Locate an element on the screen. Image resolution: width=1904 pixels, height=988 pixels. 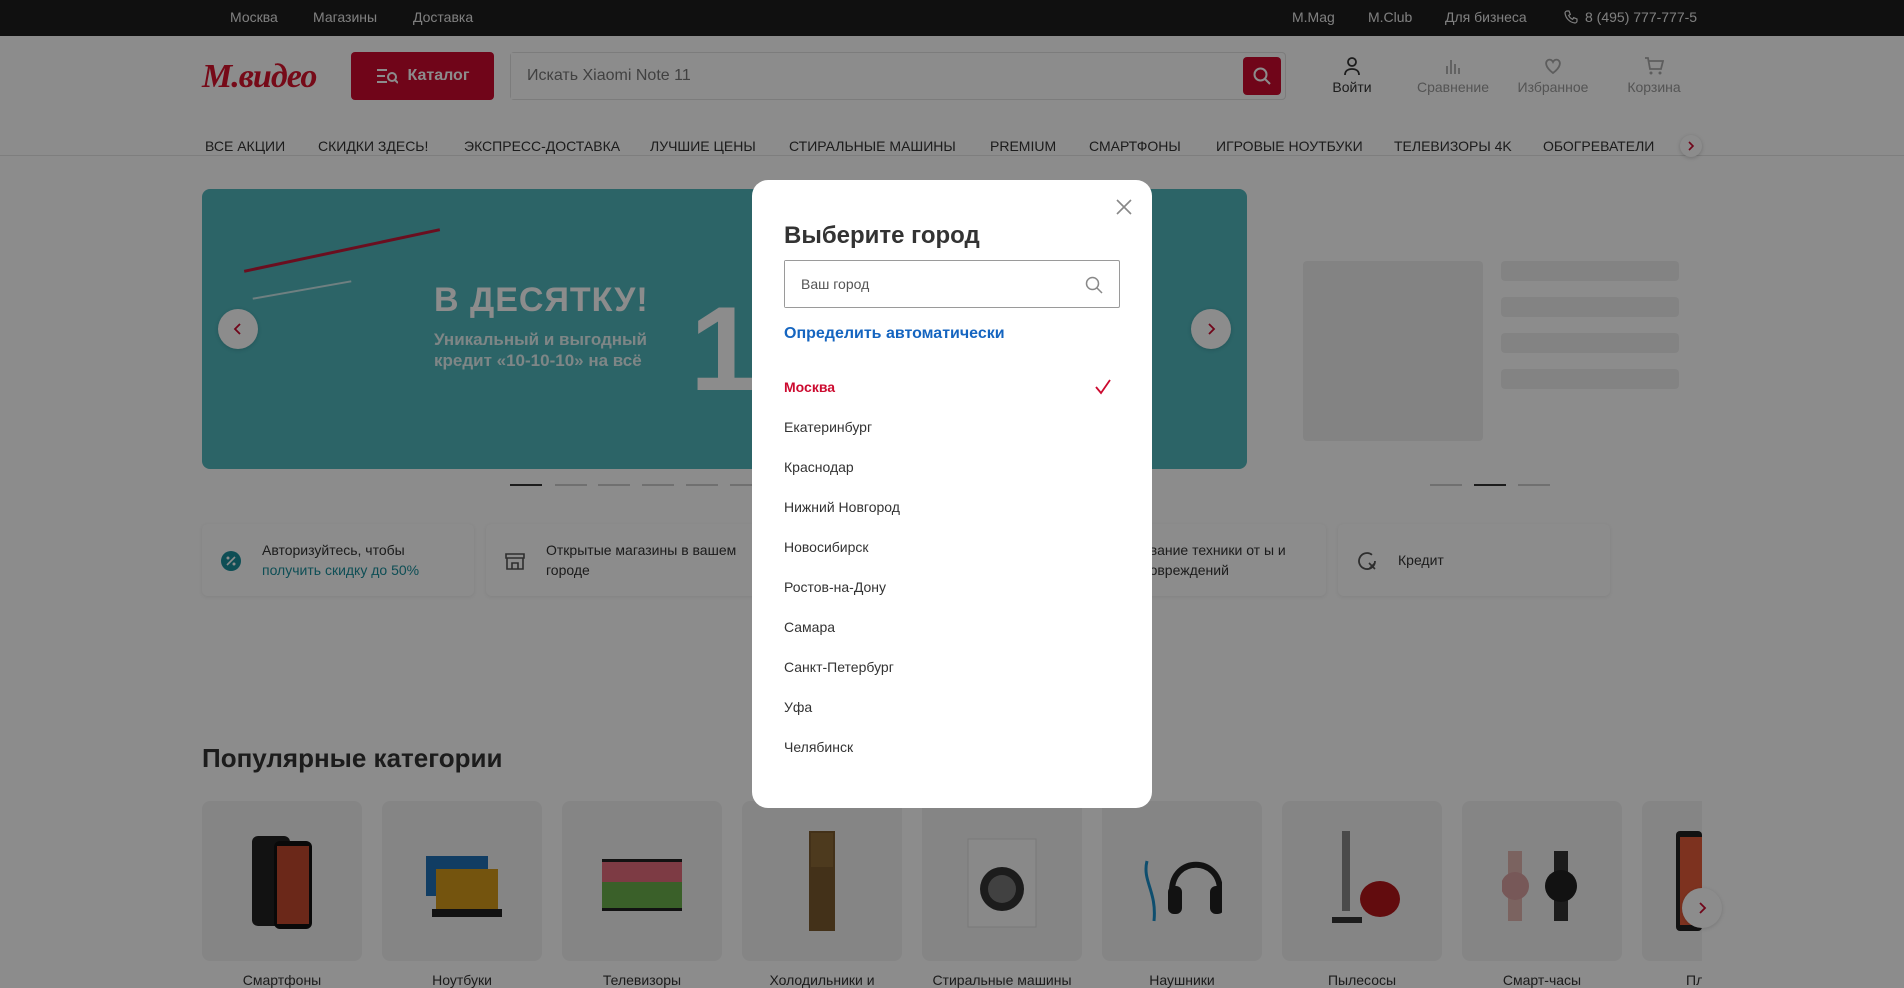
city-option-nizhny-novgorod: Нижний Новгород is located at coordinates (842, 507).